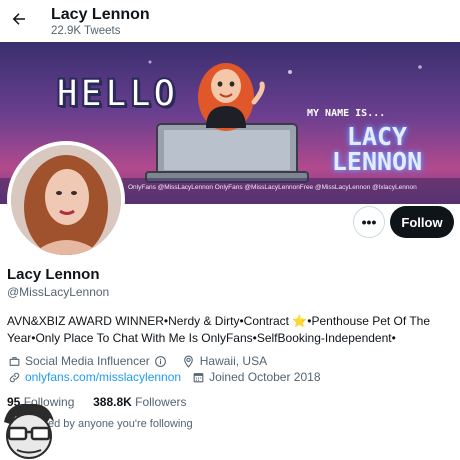 The width and height of the screenshot is (460, 460). Describe the element at coordinates (86, 31) in the screenshot. I see `tweet-count: 22.9K Tweets` at that location.